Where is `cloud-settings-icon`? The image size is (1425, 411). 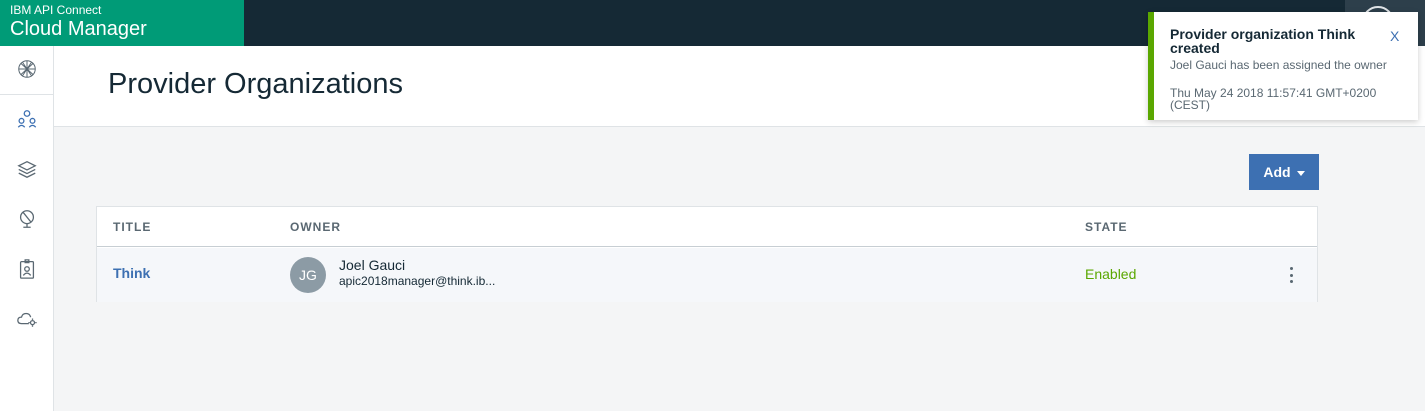
cloud-settings-icon is located at coordinates (26, 319).